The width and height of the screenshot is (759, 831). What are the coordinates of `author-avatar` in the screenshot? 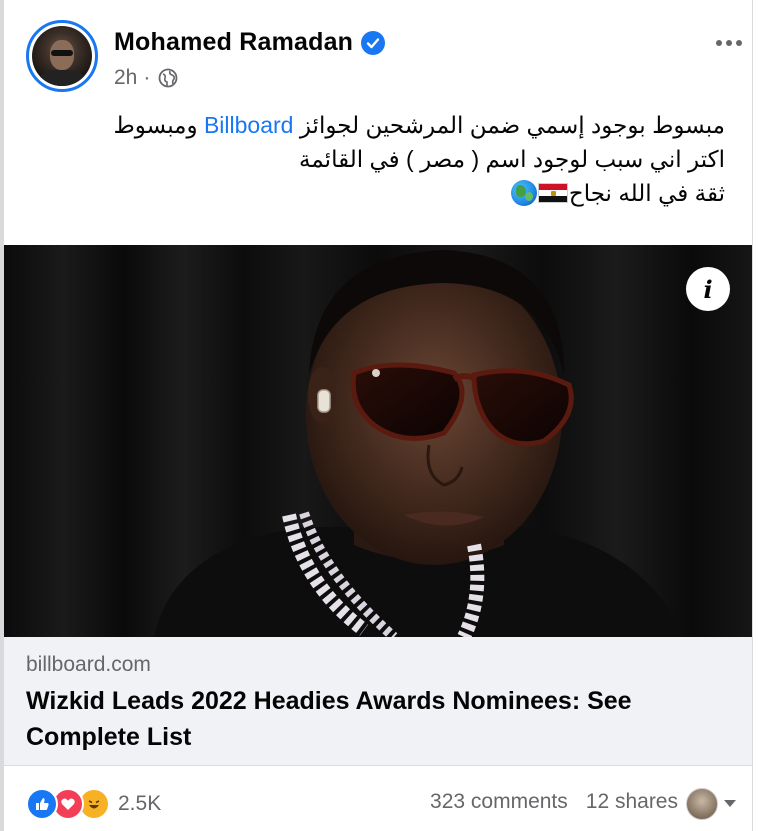 It's located at (62, 56).